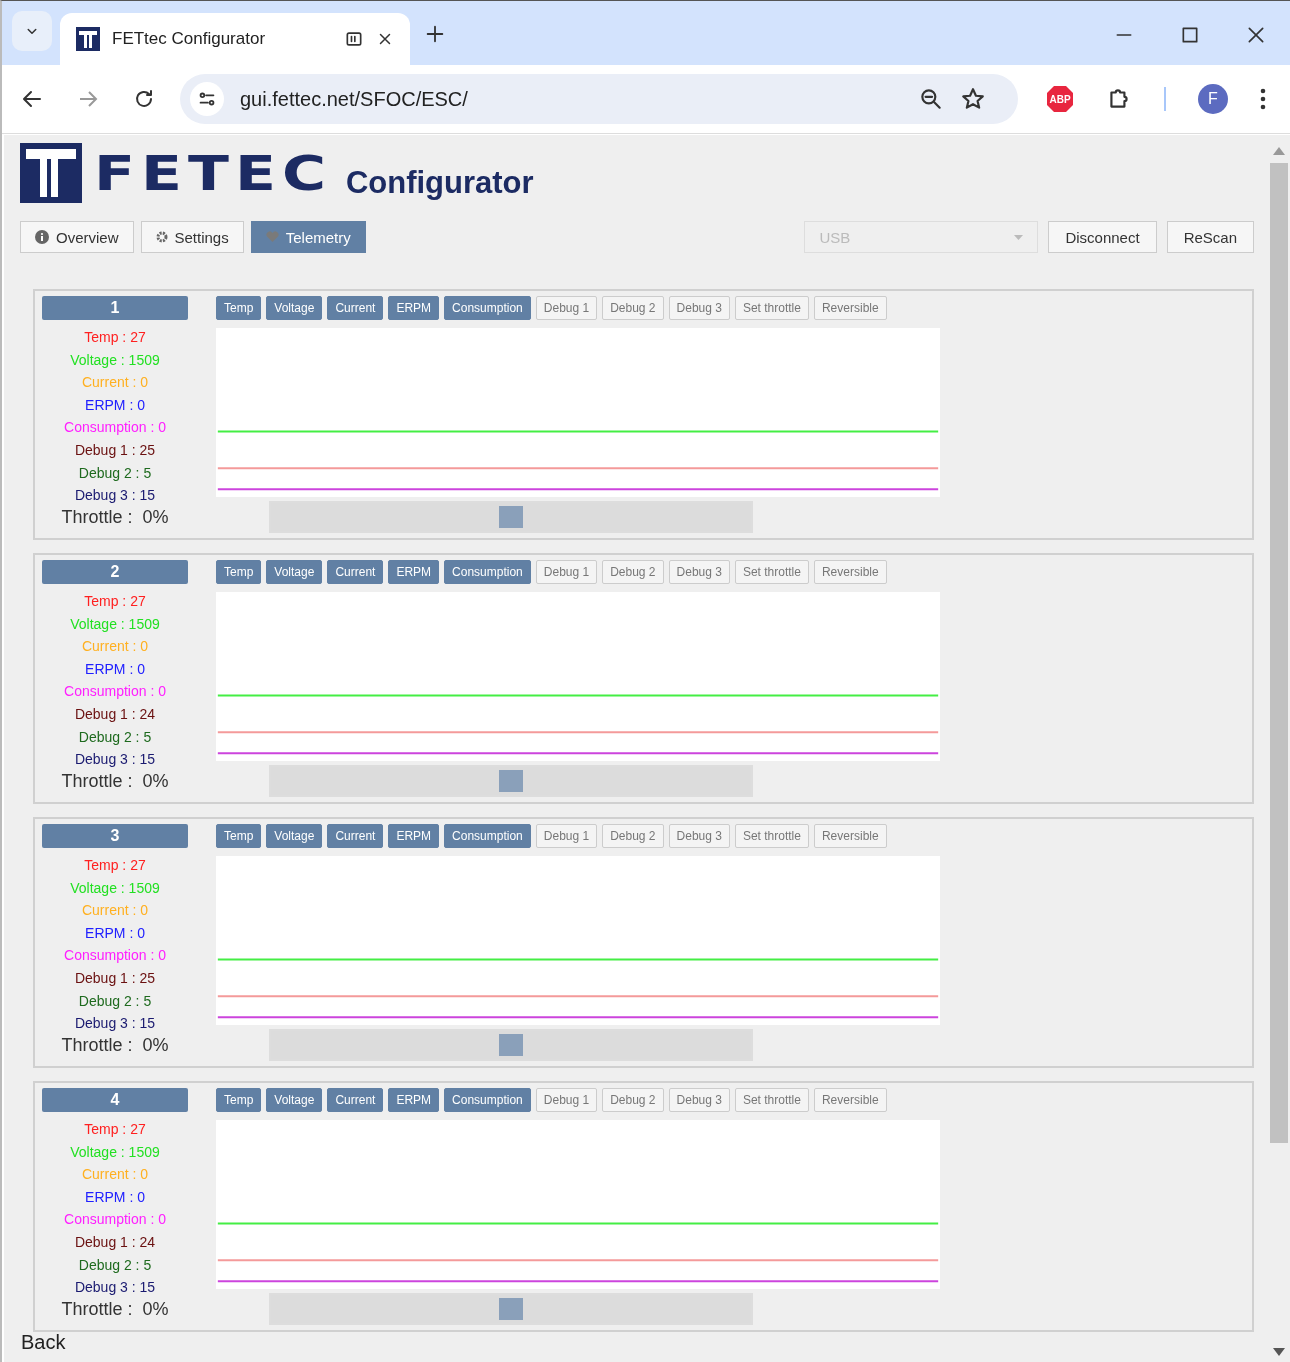 Image resolution: width=1290 pixels, height=1362 pixels. Describe the element at coordinates (1060, 99) in the screenshot. I see `stop-sign-icon: ABP` at that location.